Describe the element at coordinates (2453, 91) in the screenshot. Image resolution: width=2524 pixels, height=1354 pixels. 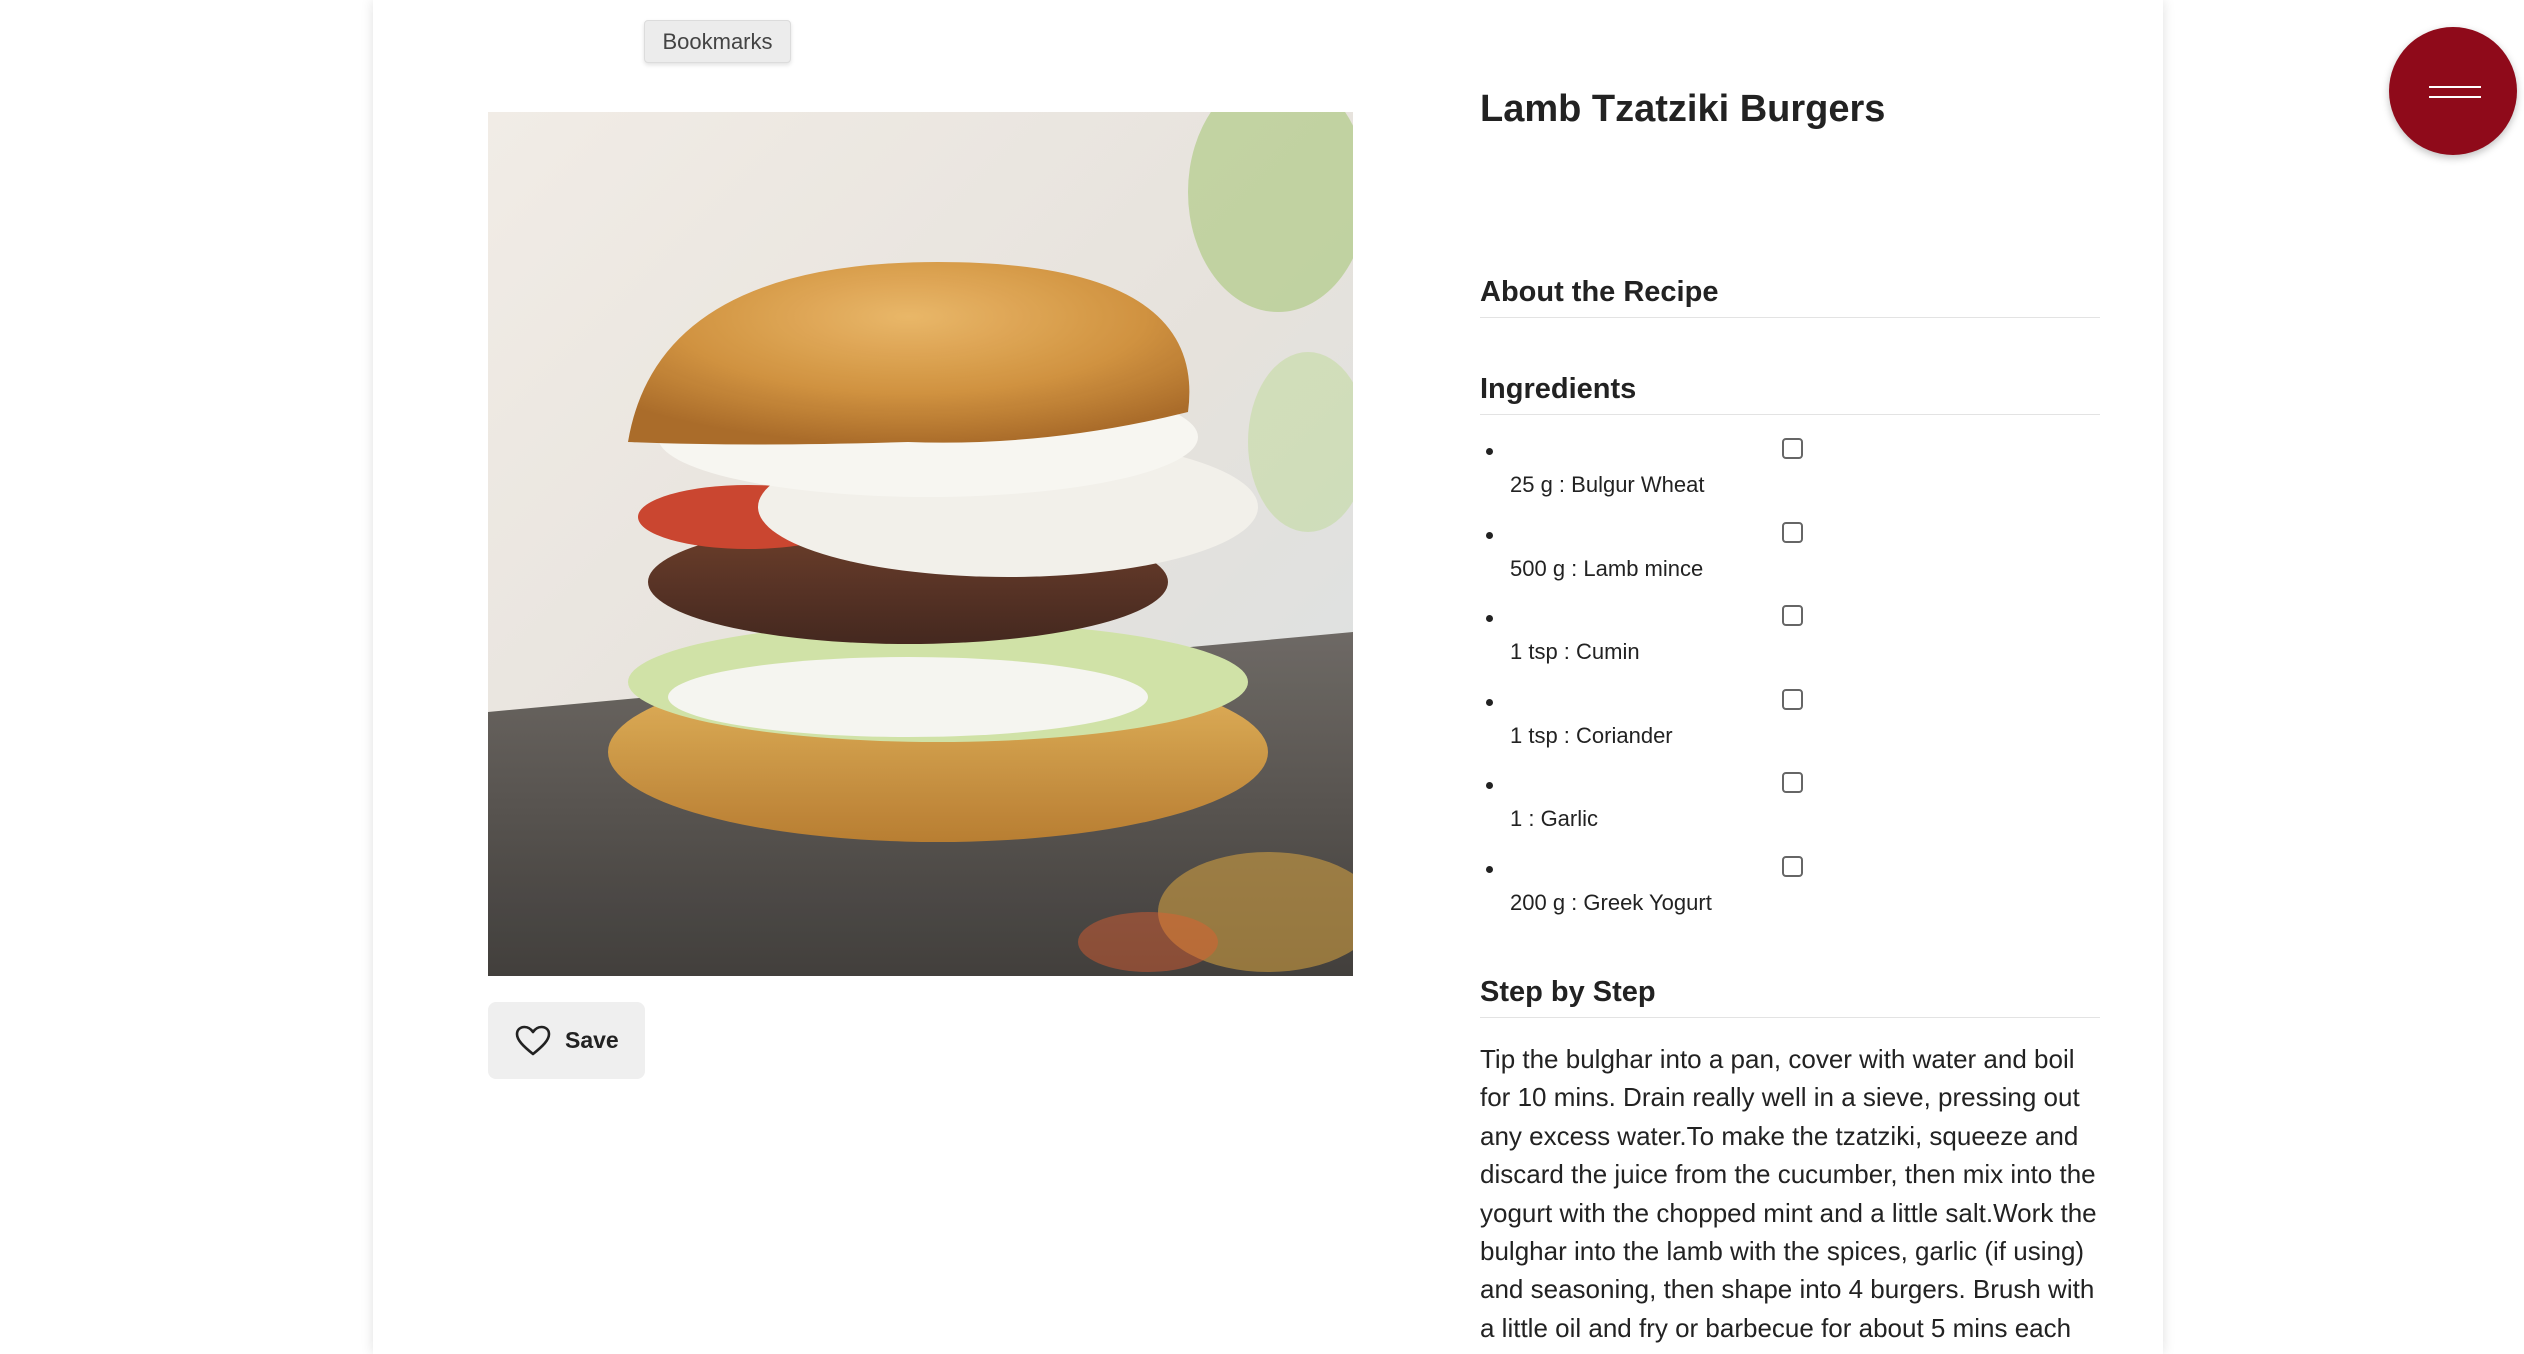
I see `menu-button` at that location.